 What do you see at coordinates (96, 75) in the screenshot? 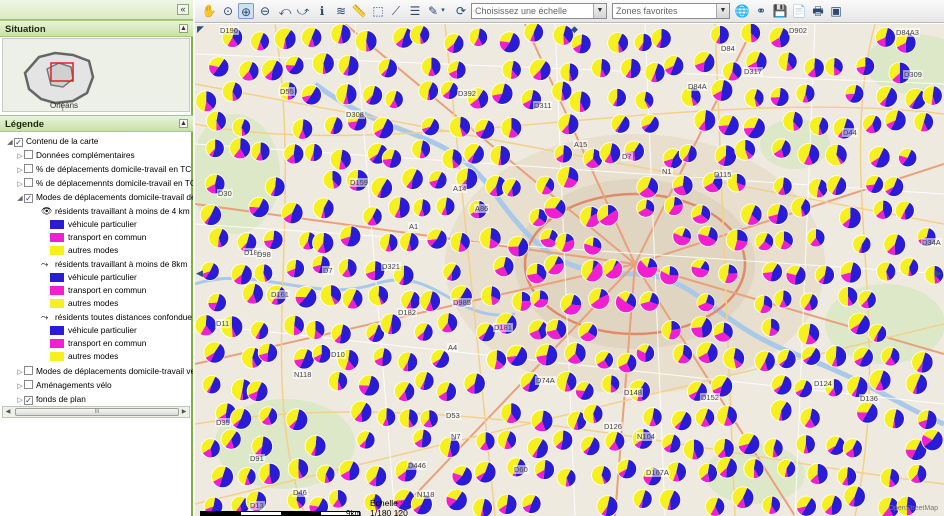
I see `overview-map: Orleans` at bounding box center [96, 75].